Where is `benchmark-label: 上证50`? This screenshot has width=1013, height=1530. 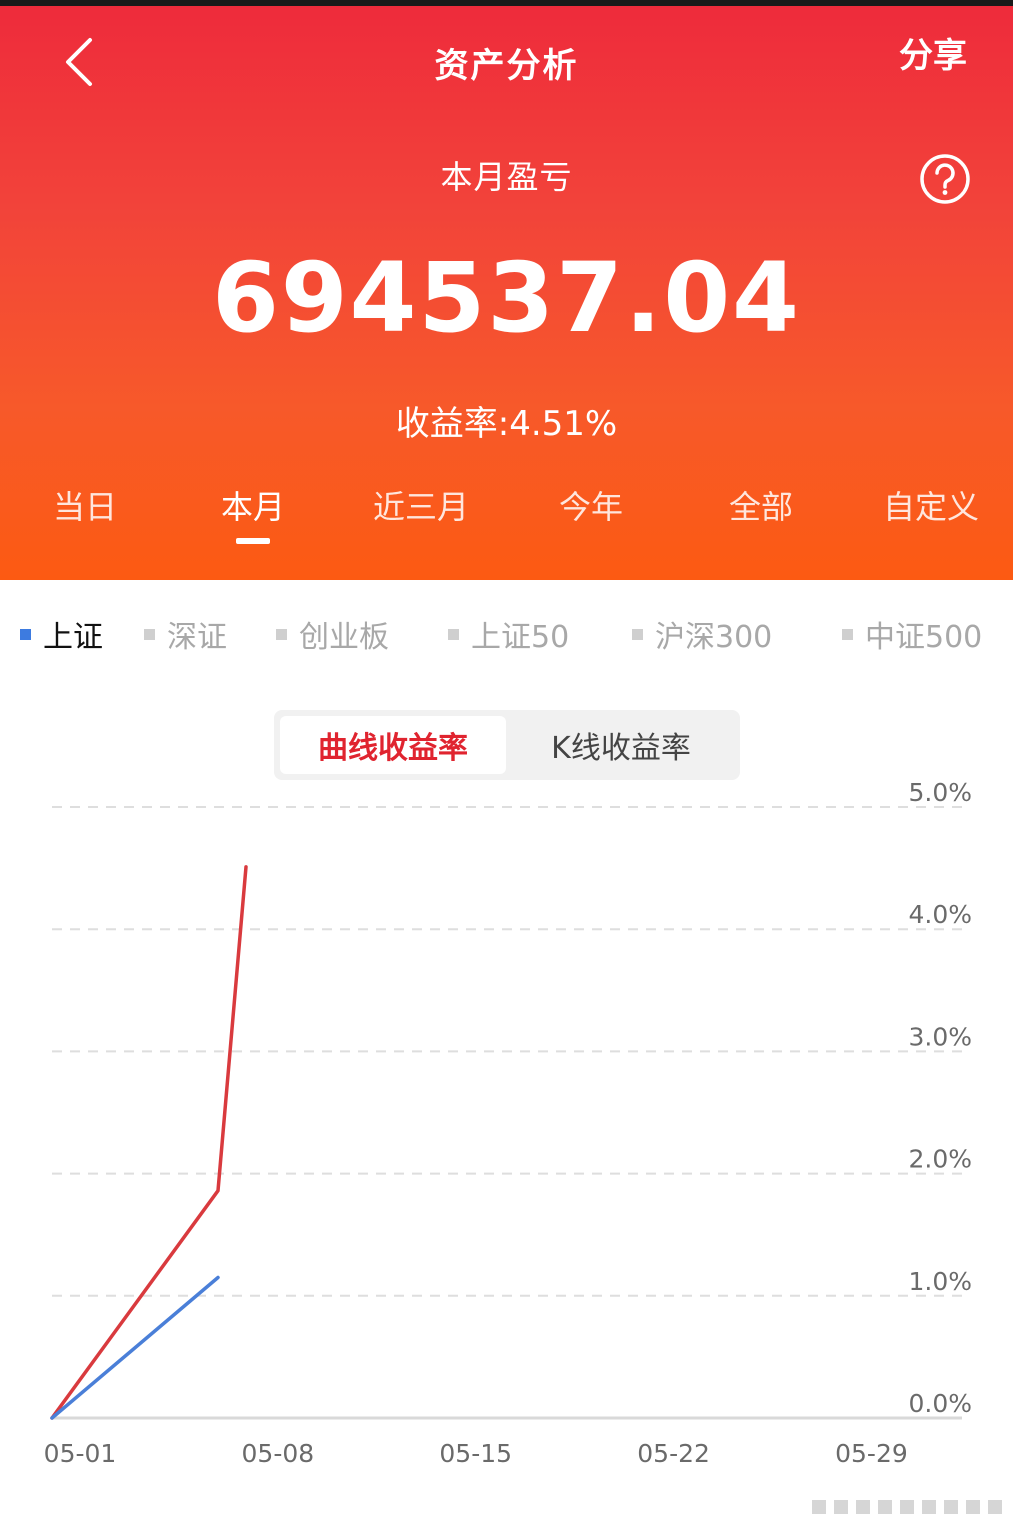
benchmark-label: 上证50 is located at coordinates (520, 637).